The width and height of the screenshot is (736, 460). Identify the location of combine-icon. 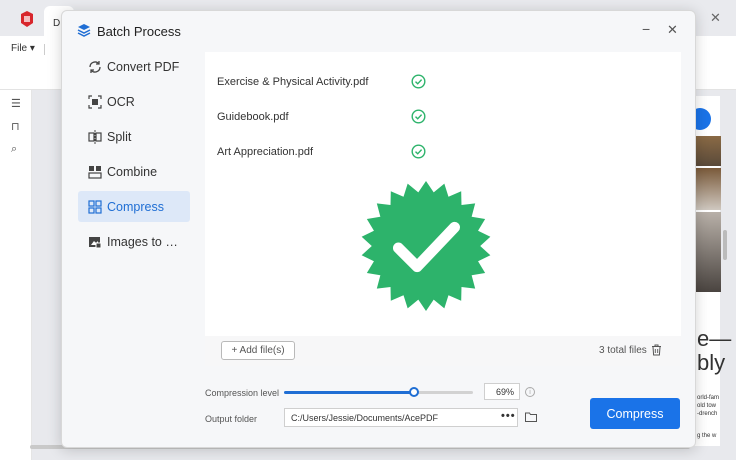
(95, 172).